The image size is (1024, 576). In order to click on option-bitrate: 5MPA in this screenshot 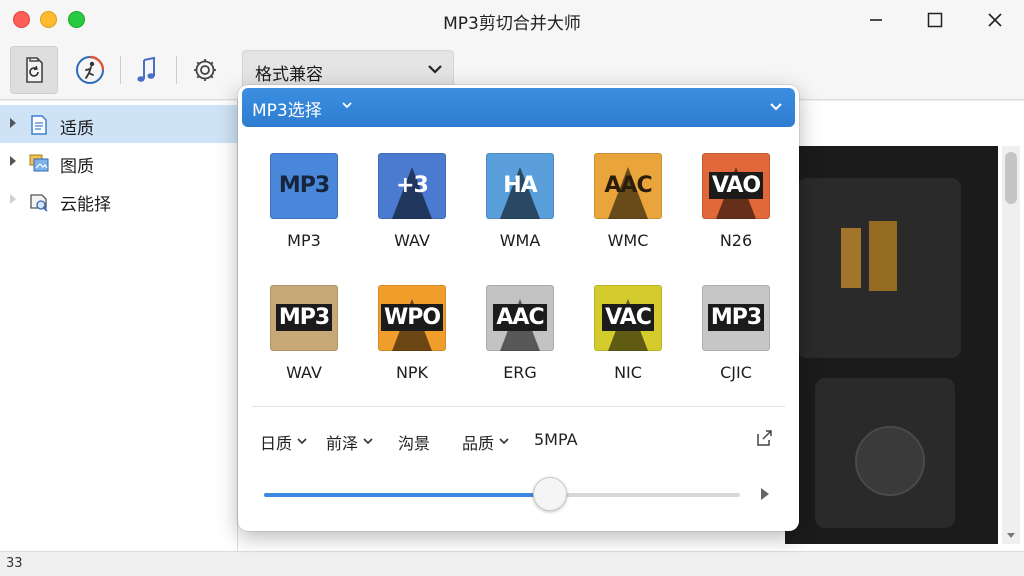, I will do `click(556, 439)`.